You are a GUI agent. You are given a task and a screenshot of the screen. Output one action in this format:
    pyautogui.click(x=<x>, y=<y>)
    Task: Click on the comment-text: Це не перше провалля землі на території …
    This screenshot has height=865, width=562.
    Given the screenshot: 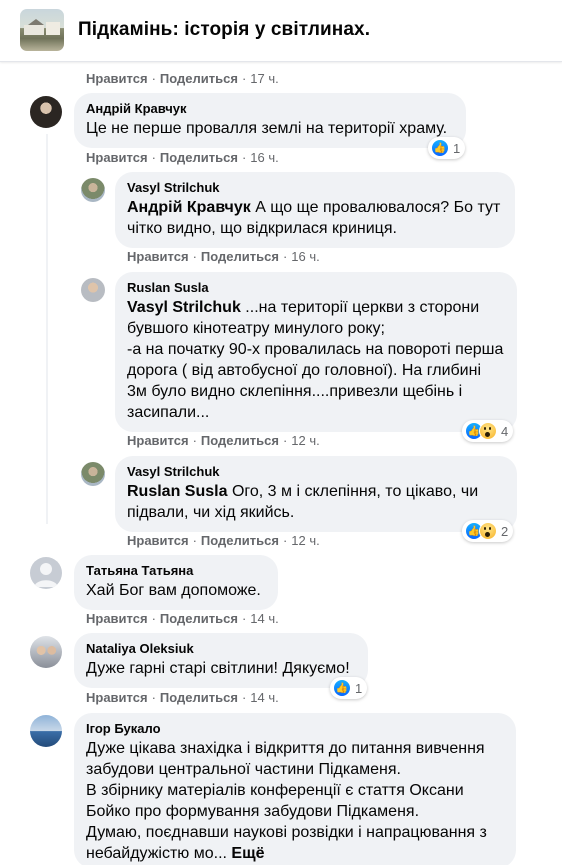 What is the action you would take?
    pyautogui.click(x=267, y=128)
    